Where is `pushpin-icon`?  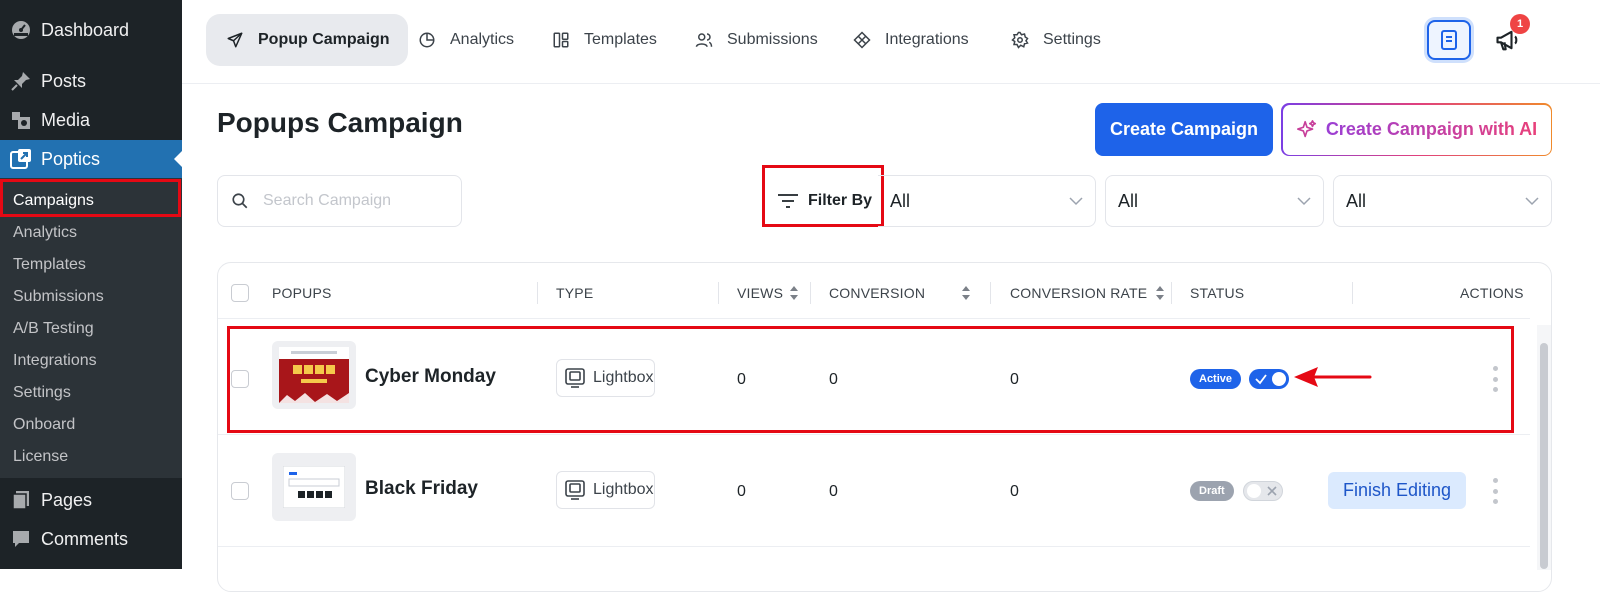 pushpin-icon is located at coordinates (21, 81).